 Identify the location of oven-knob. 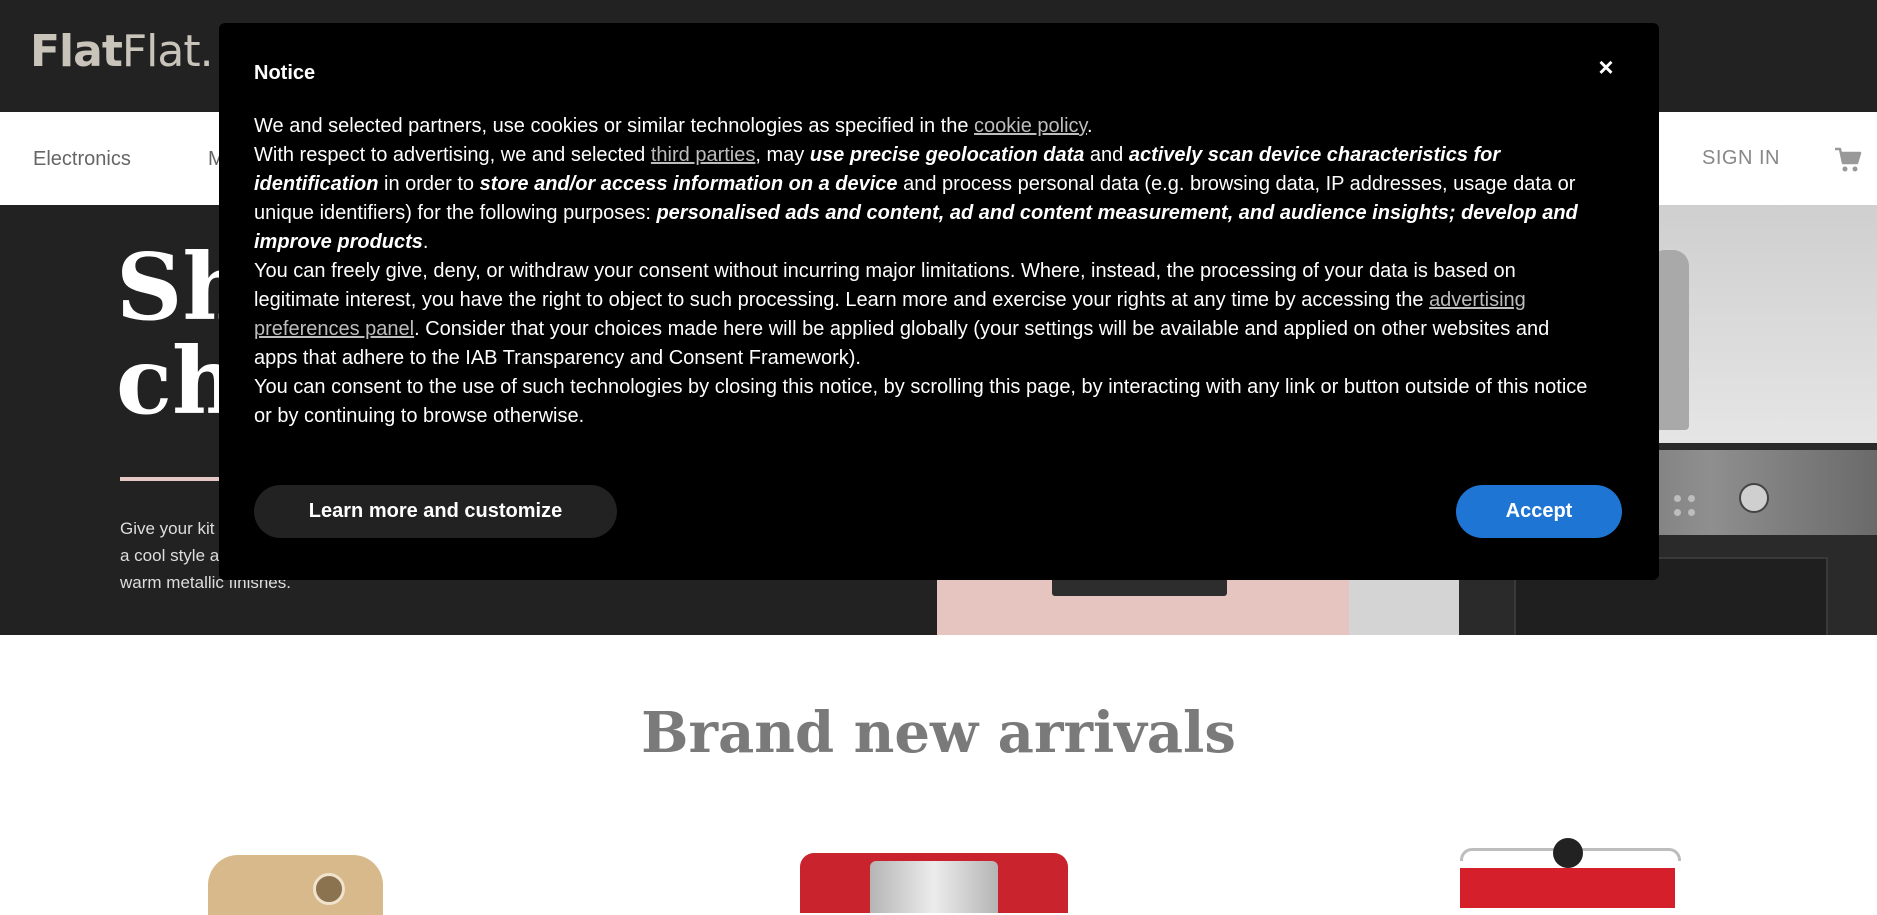
(1754, 498).